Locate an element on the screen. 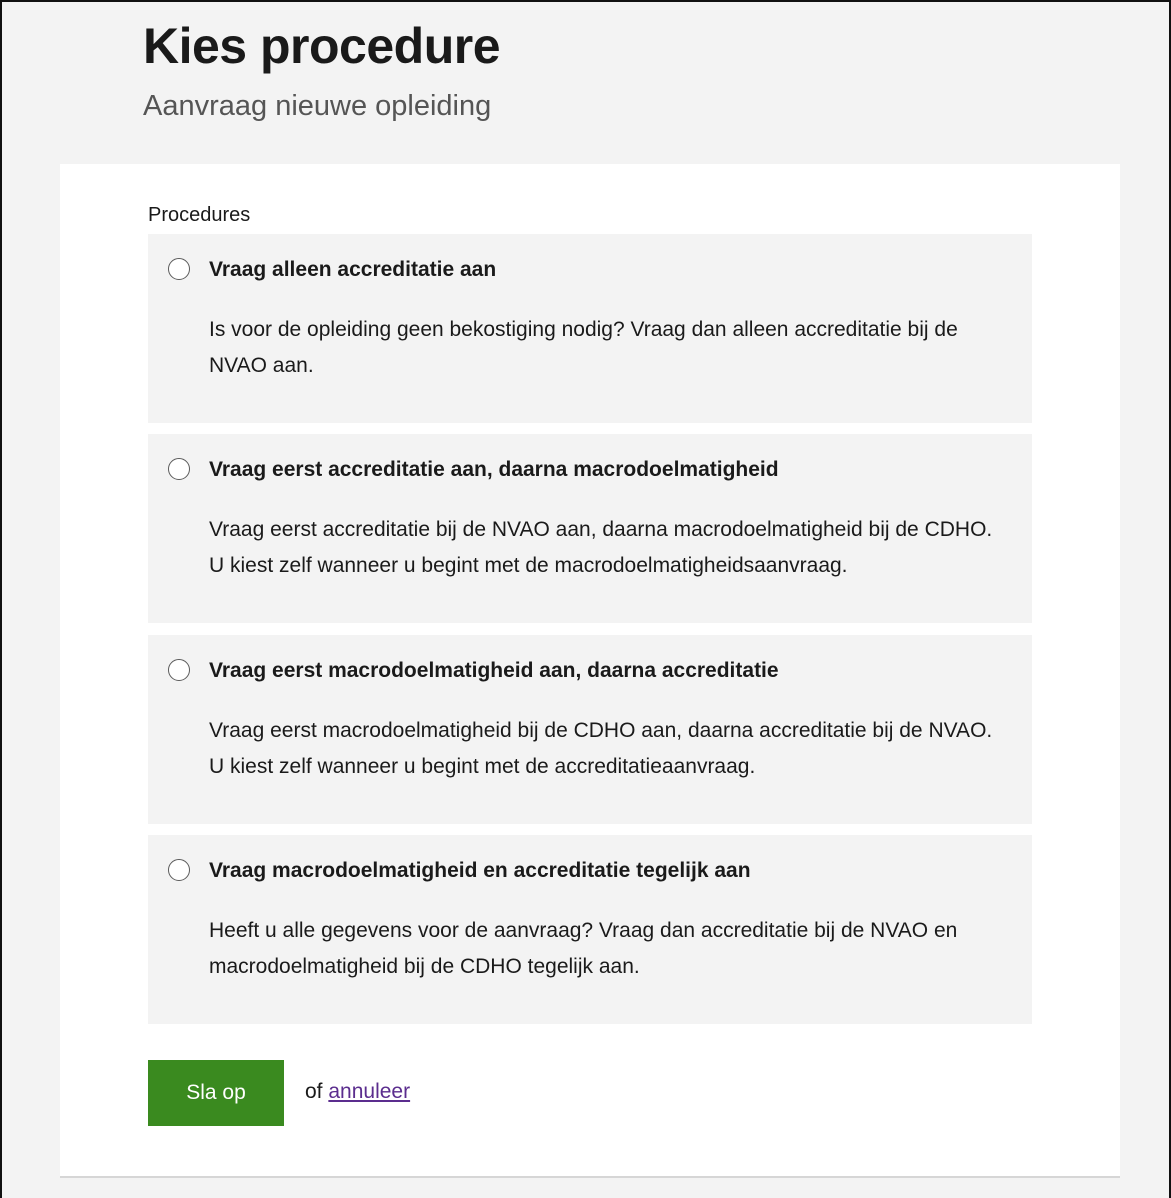 Image resolution: width=1171 pixels, height=1198 pixels. cancel-area: of annuleer is located at coordinates (357, 1092).